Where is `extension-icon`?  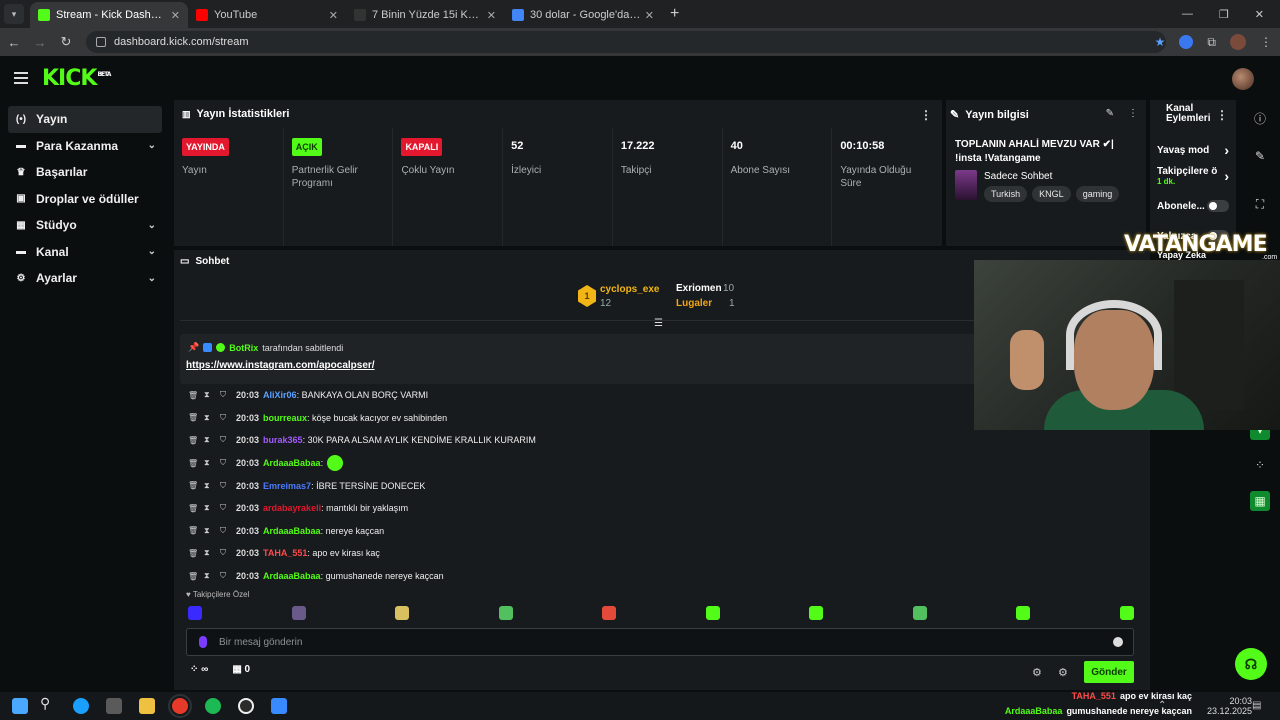 extension-icon is located at coordinates (1186, 42).